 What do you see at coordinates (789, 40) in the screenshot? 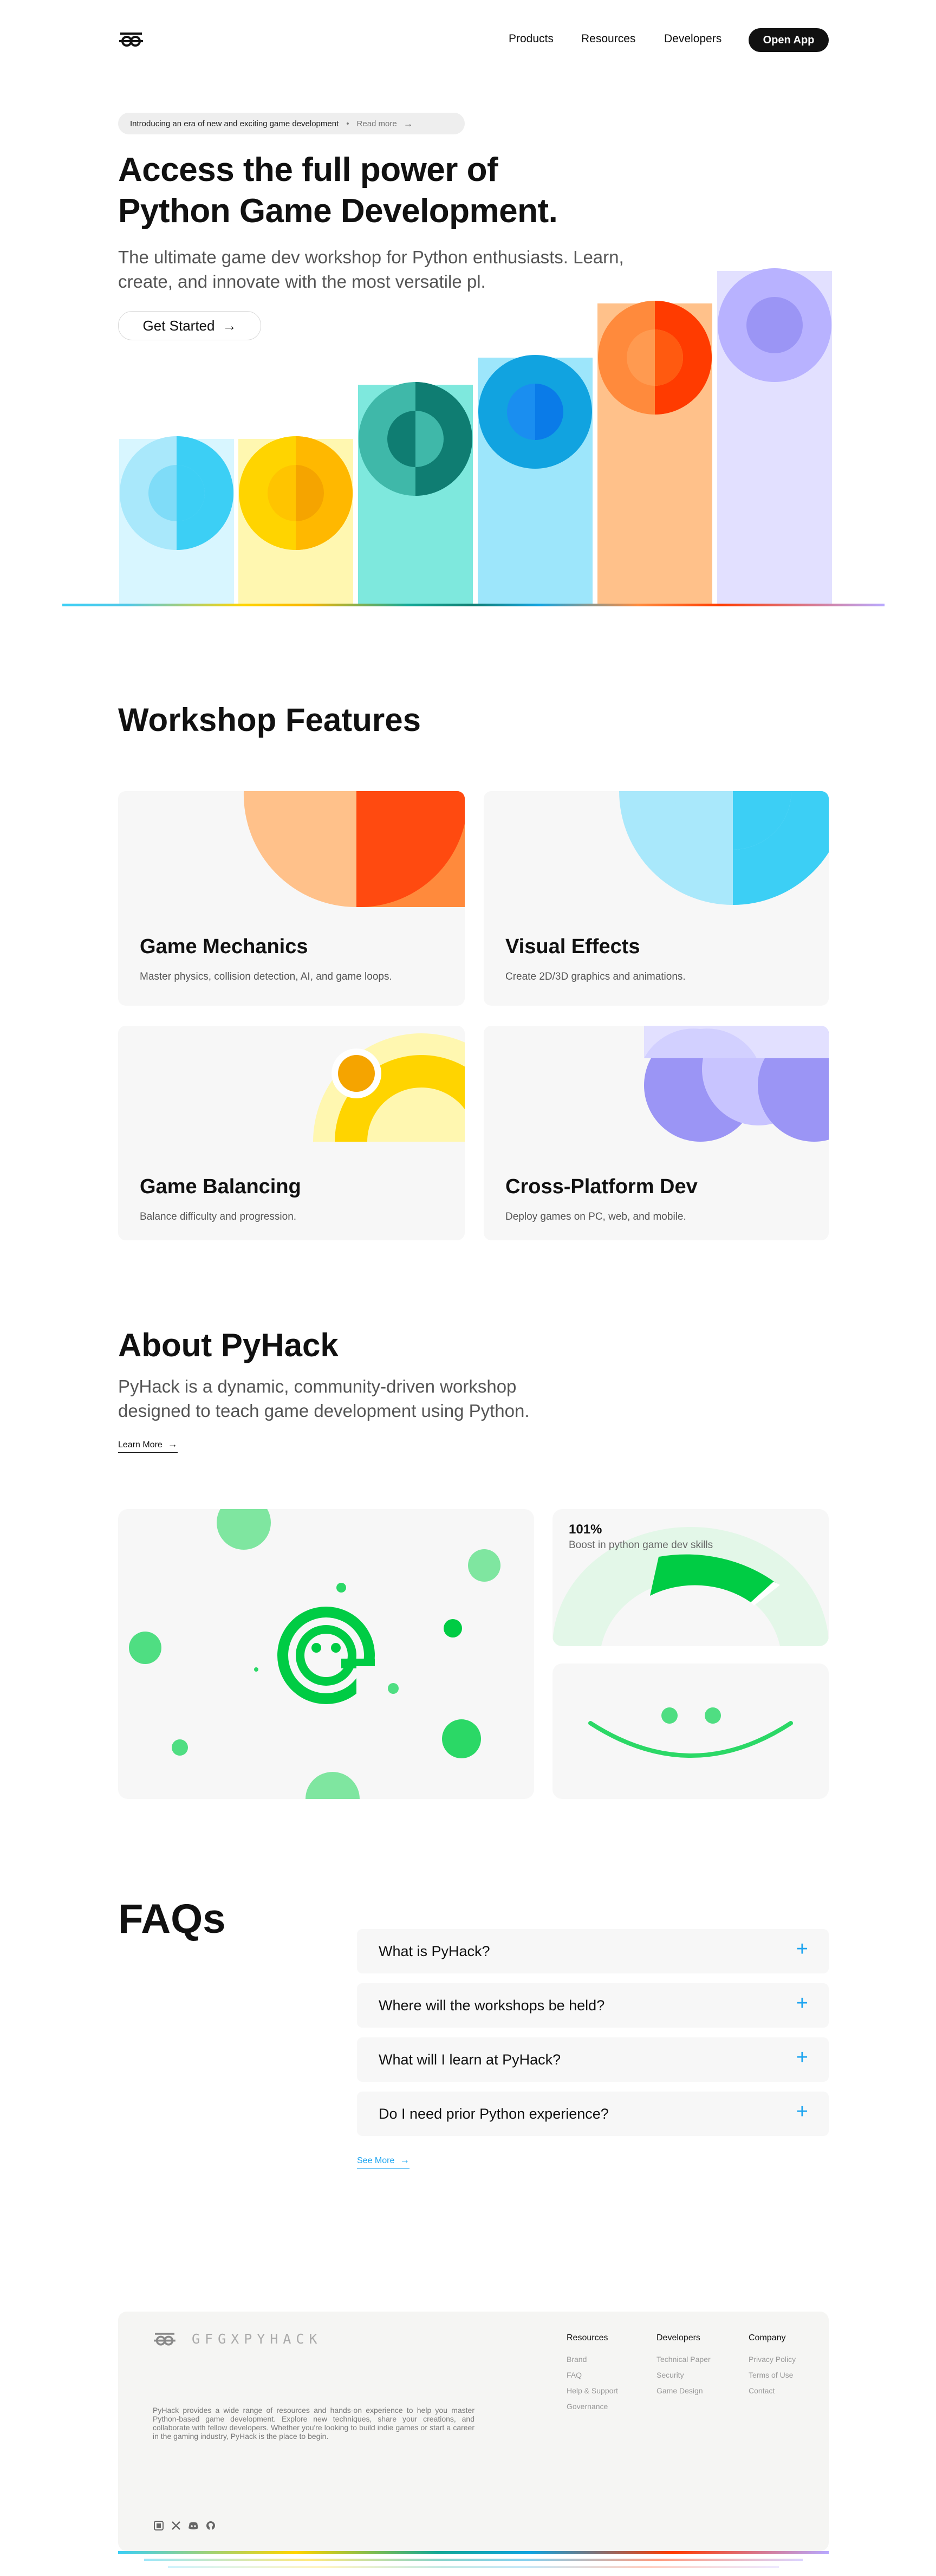
I see `open-app-button: Open App` at bounding box center [789, 40].